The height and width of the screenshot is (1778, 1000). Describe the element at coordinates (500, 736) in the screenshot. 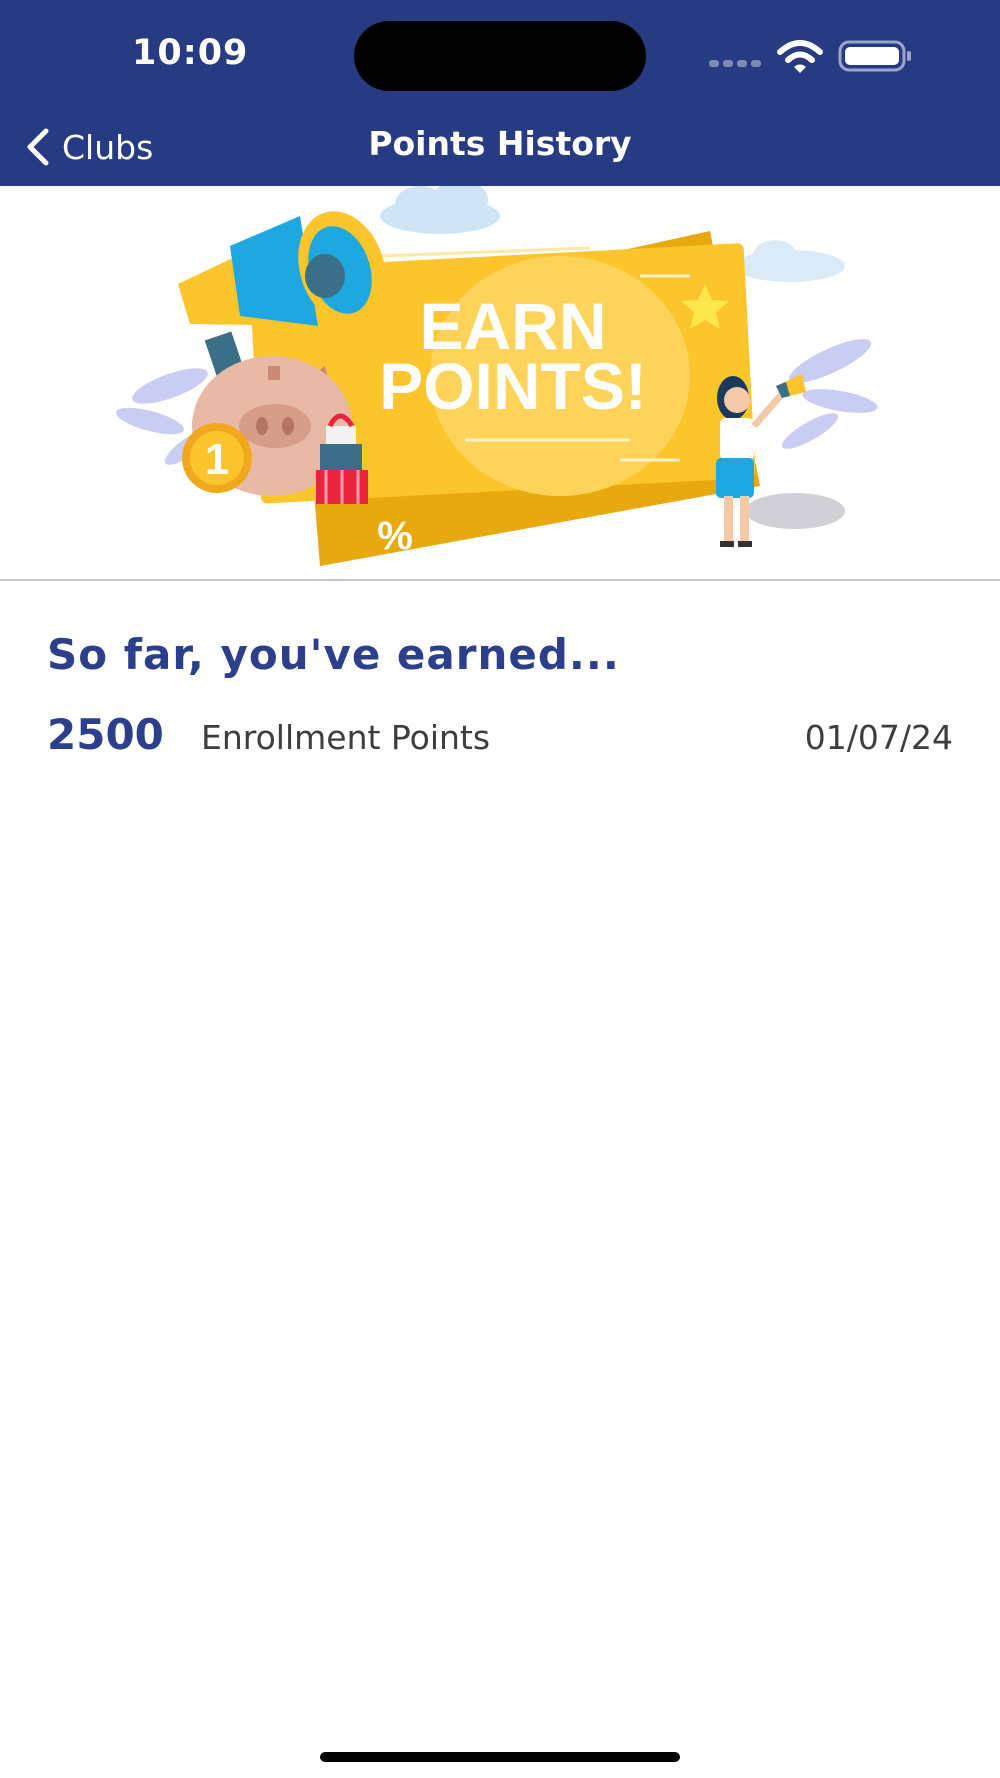

I see `points-history-row: 2500 Enrollment Points 01/07/24` at that location.